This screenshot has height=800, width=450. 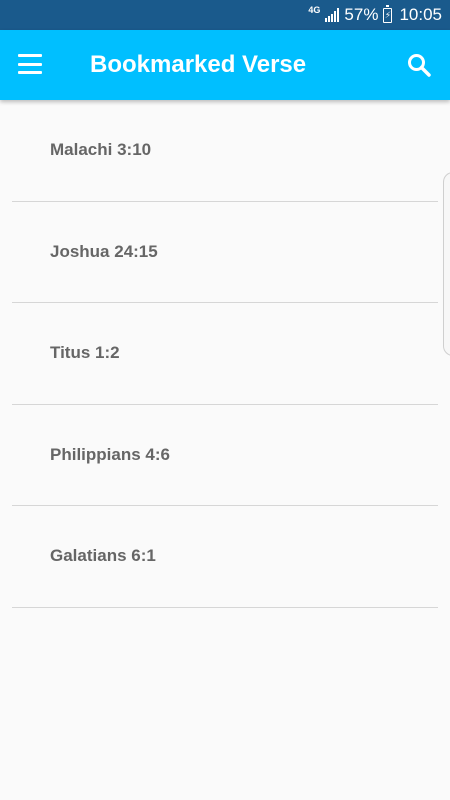 I want to click on menu-icon, so click(x=30, y=64).